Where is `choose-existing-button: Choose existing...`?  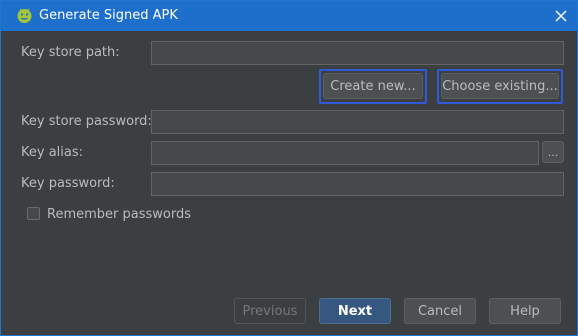 choose-existing-button: Choose existing... is located at coordinates (500, 86).